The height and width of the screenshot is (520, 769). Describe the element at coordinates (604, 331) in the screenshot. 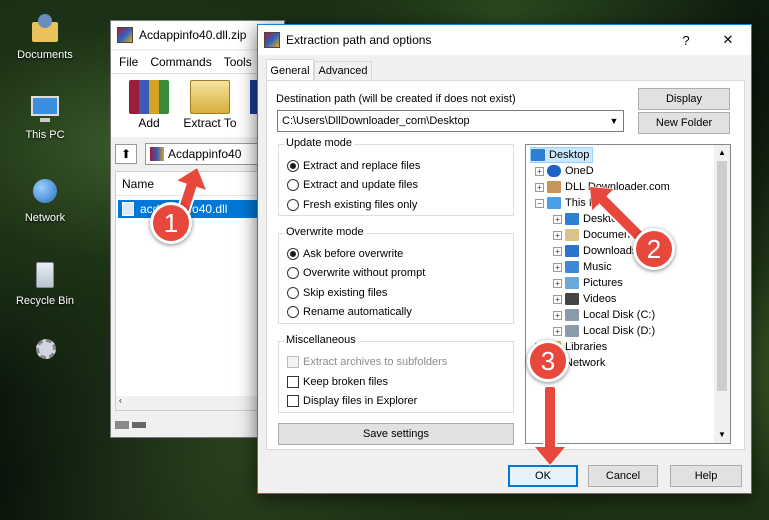

I see `tree-item-local-disk-d: + Local Disk (D:)` at that location.